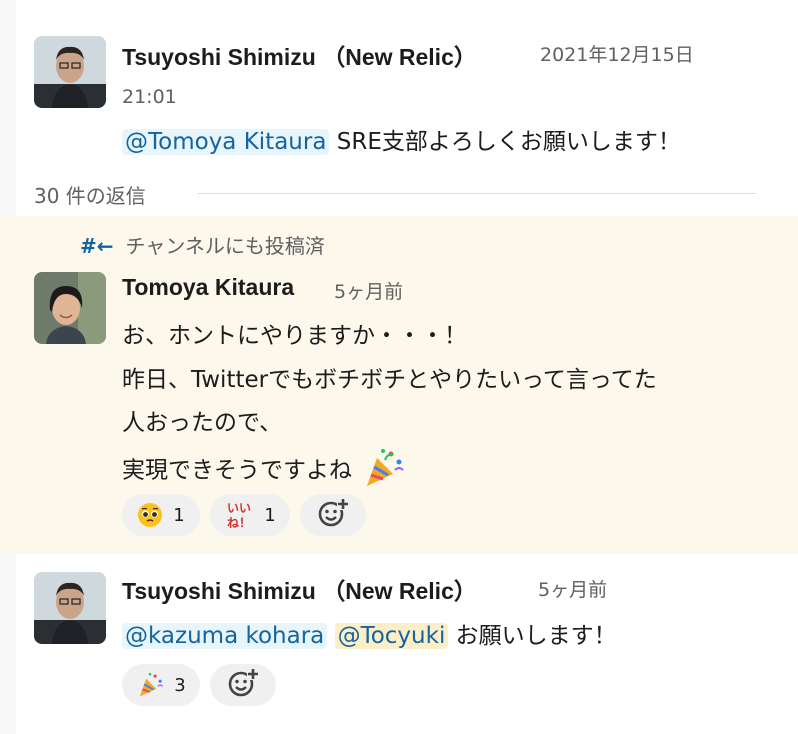  Describe the element at coordinates (226, 142) in the screenshot. I see `user-mention: @Tomoya Kitaura` at that location.